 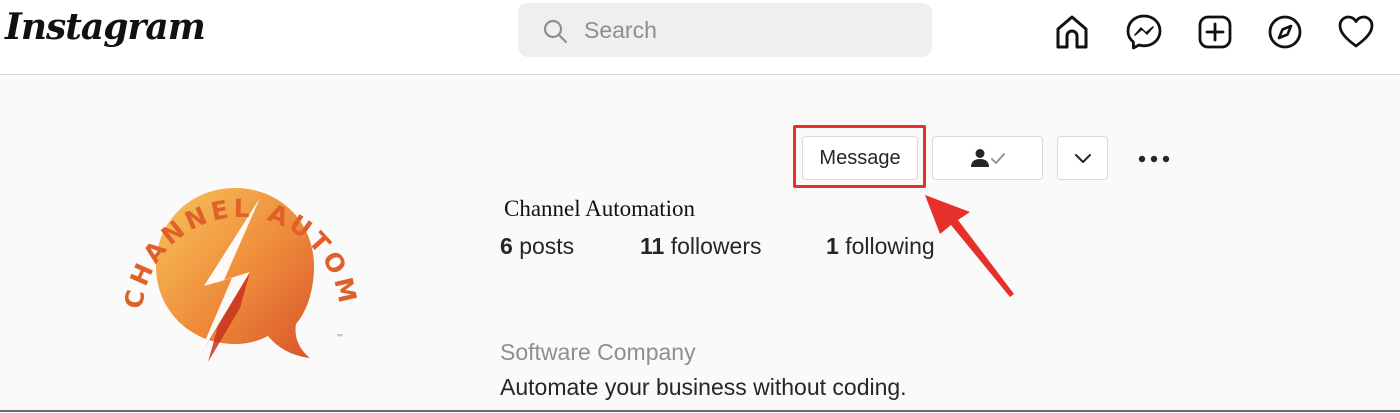 I want to click on posts-count: 6, so click(x=506, y=246).